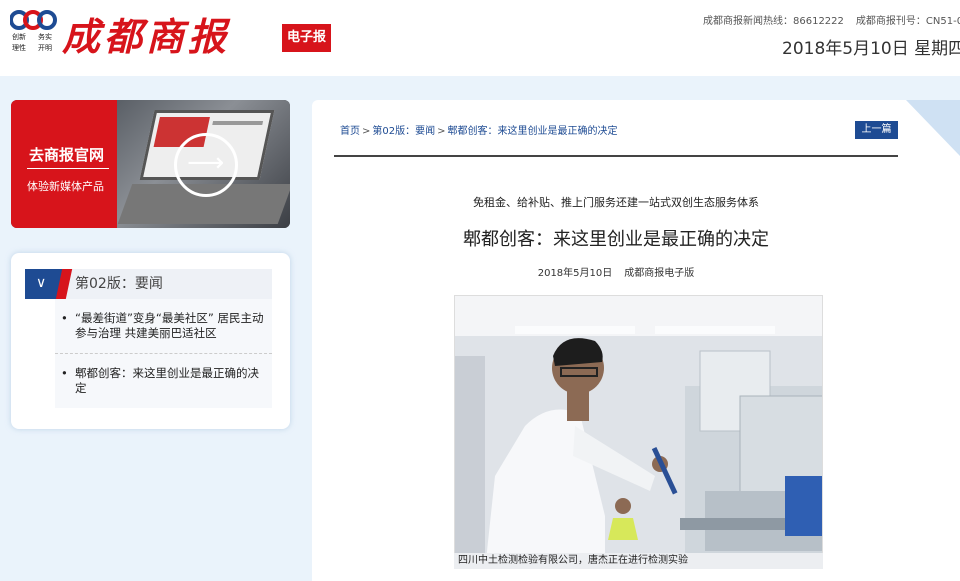 This screenshot has width=960, height=581. What do you see at coordinates (616, 239) in the screenshot?
I see `article-headline: 郫都创客：来这里创业是最正确的决定` at bounding box center [616, 239].